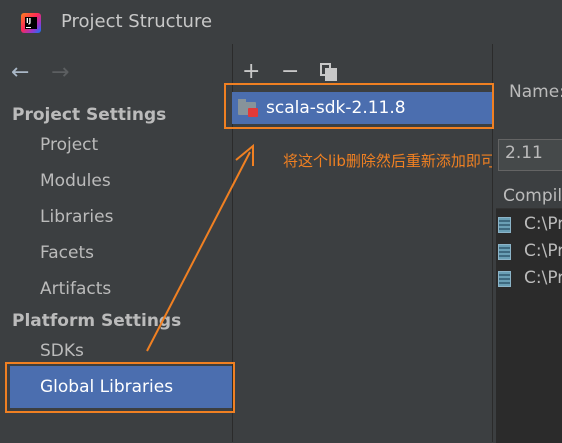 This screenshot has width=562, height=443. I want to click on annotation-arrow, so click(200, 247).